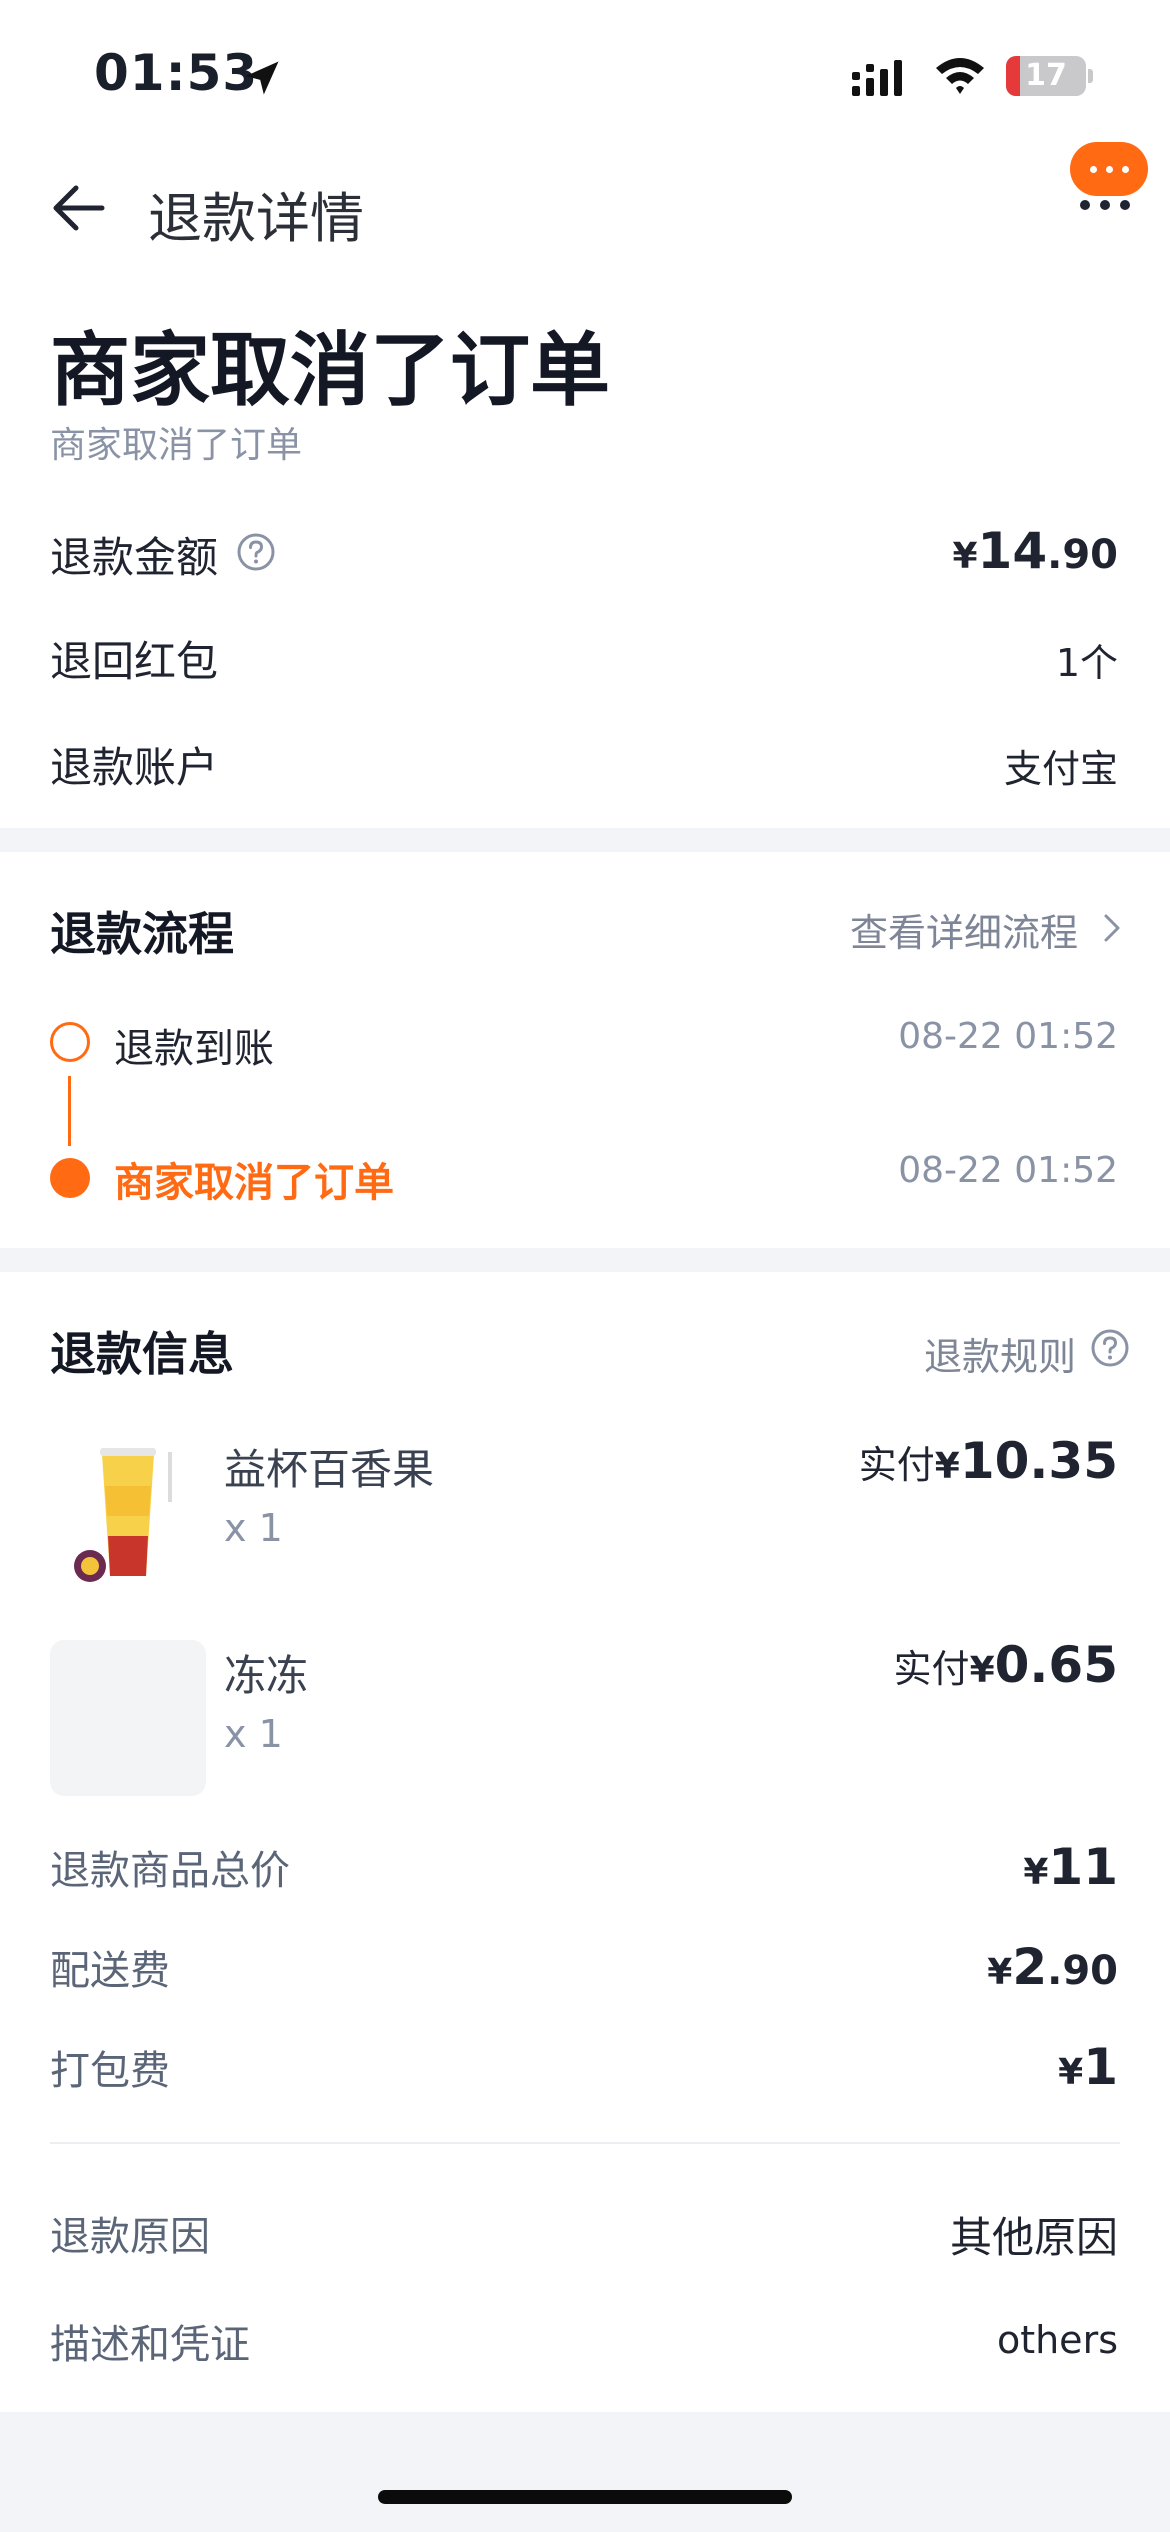  Describe the element at coordinates (1012, 1665) in the screenshot. I see `paid-integer: 0` at that location.